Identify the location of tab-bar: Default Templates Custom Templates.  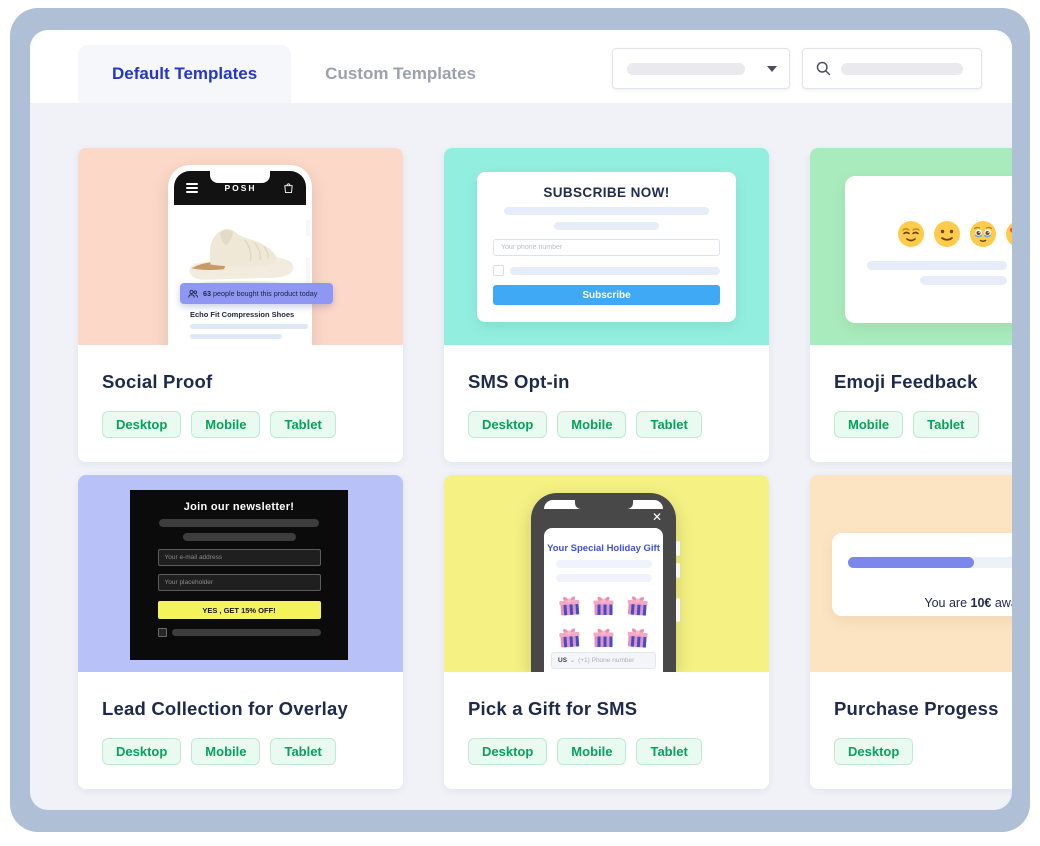
(294, 66).